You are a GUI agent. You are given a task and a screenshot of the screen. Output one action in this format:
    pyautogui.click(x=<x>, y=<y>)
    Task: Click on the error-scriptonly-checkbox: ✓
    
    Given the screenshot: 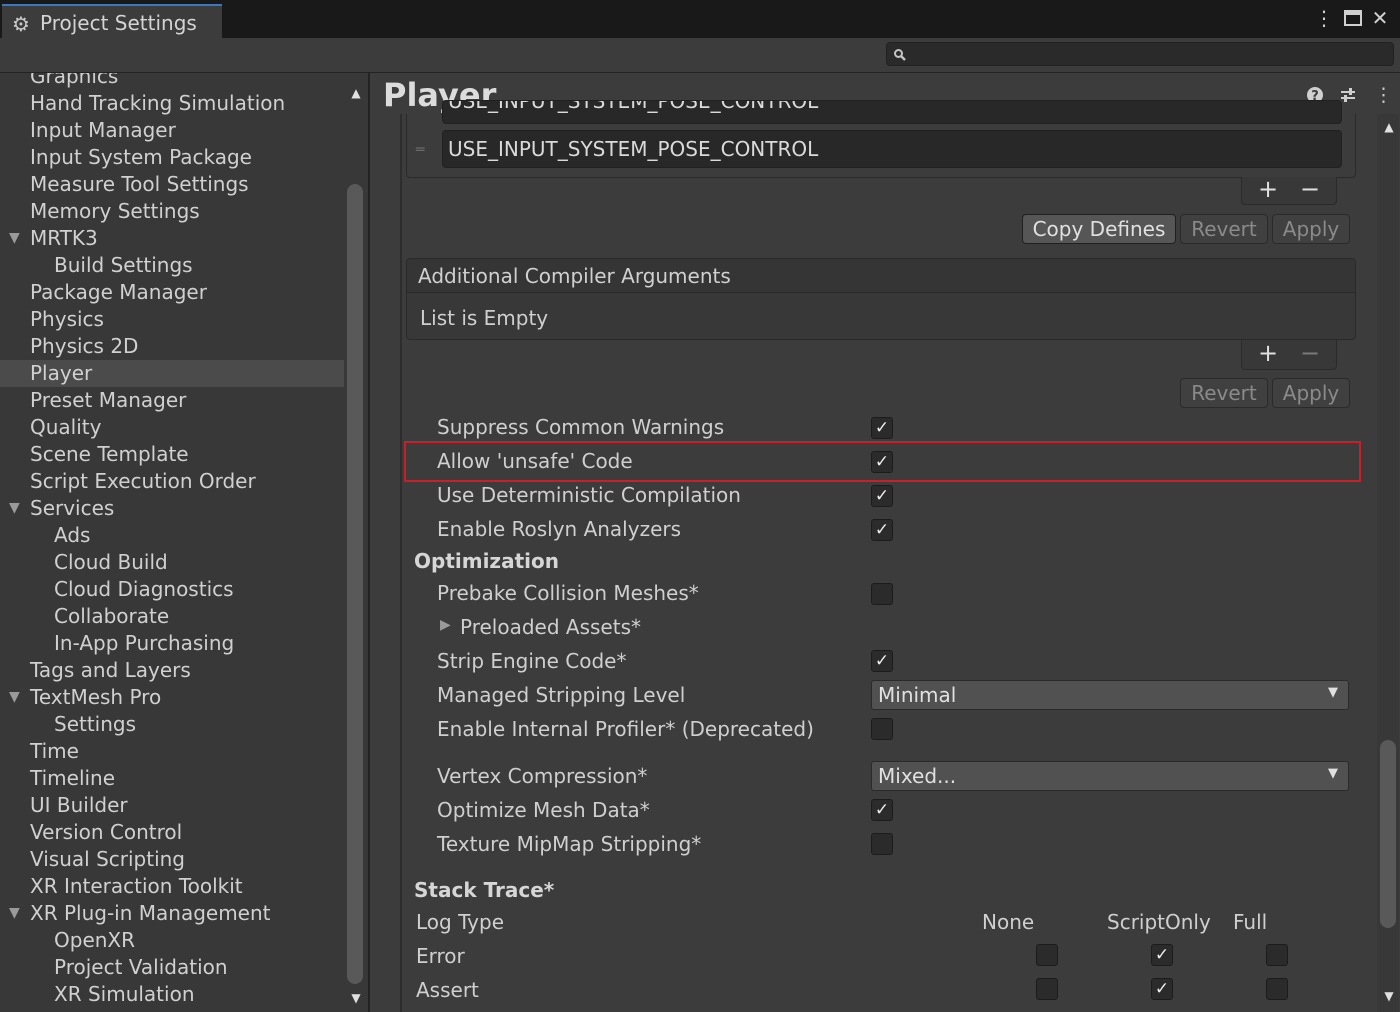 What is the action you would take?
    pyautogui.click(x=1162, y=955)
    